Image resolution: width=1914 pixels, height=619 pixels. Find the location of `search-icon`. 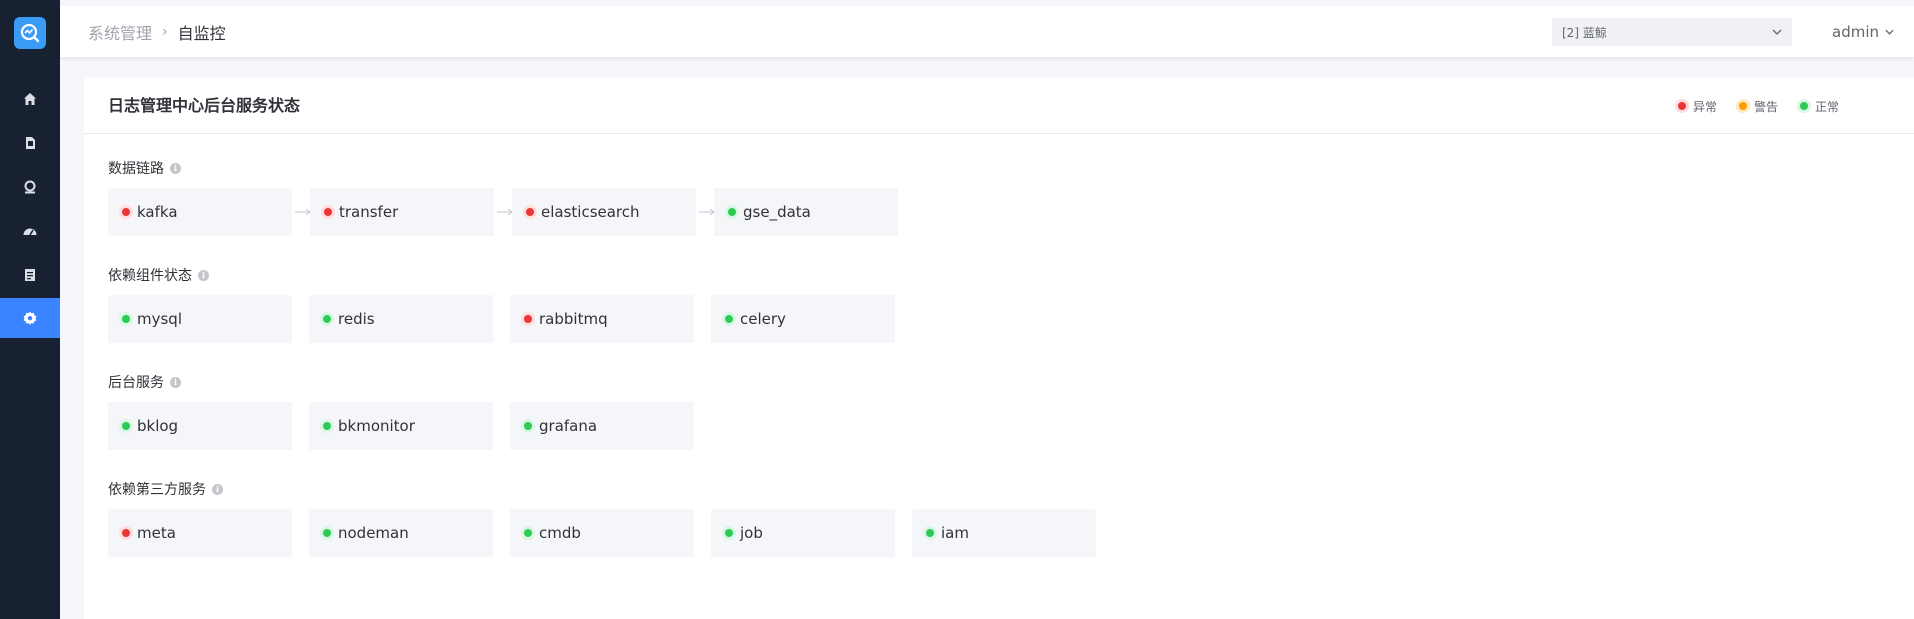

search-icon is located at coordinates (30, 187).